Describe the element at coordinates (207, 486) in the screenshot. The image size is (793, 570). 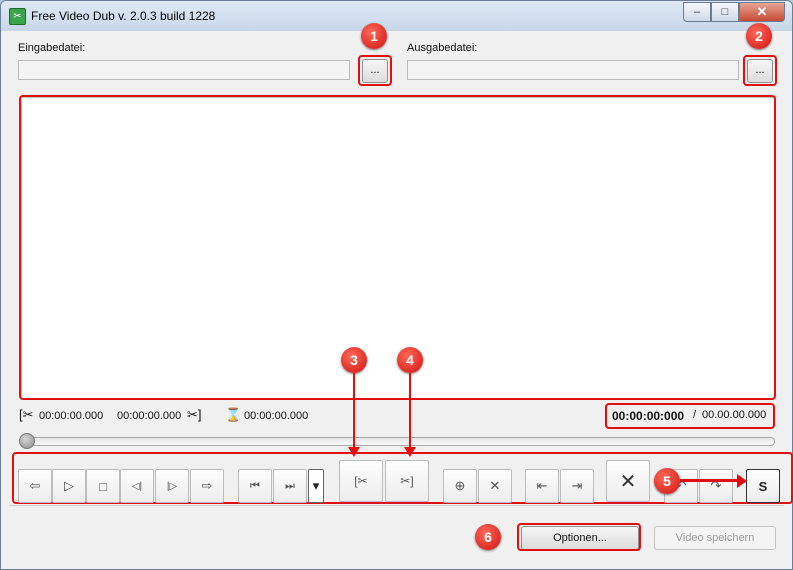
I see `next-icon: ⇨` at that location.